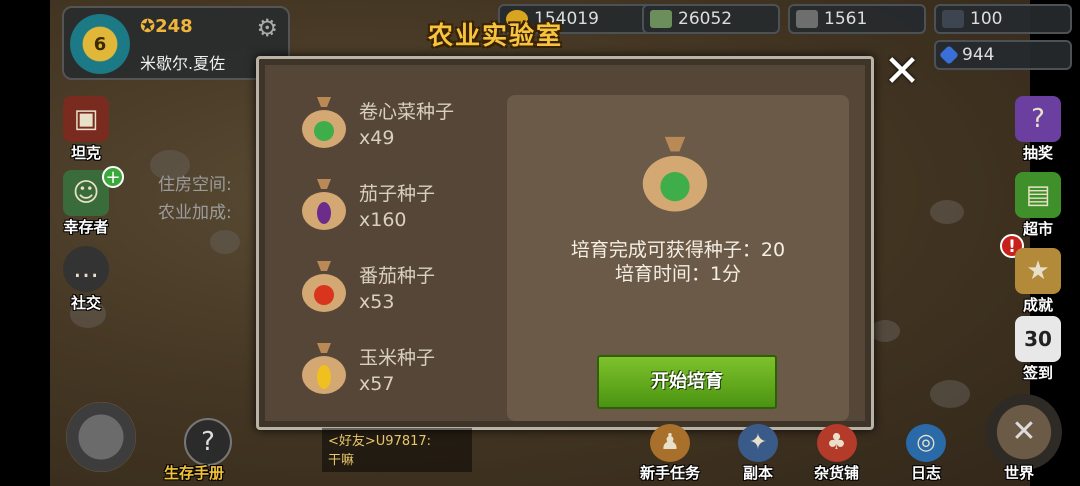  Describe the element at coordinates (496, 35) in the screenshot. I see `dialog-title: 农业实验室` at that location.